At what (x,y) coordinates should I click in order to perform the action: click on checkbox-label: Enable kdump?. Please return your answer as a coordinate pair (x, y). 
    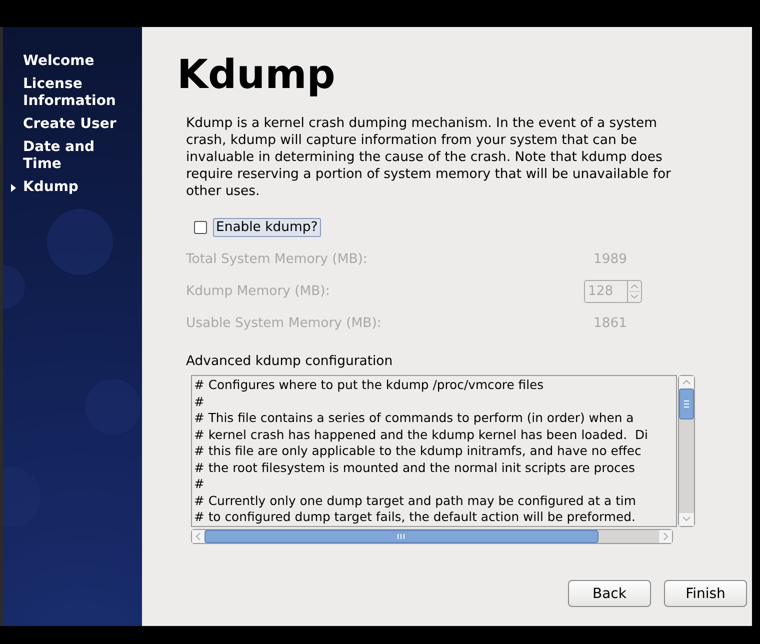
    Looking at the image, I should click on (267, 227).